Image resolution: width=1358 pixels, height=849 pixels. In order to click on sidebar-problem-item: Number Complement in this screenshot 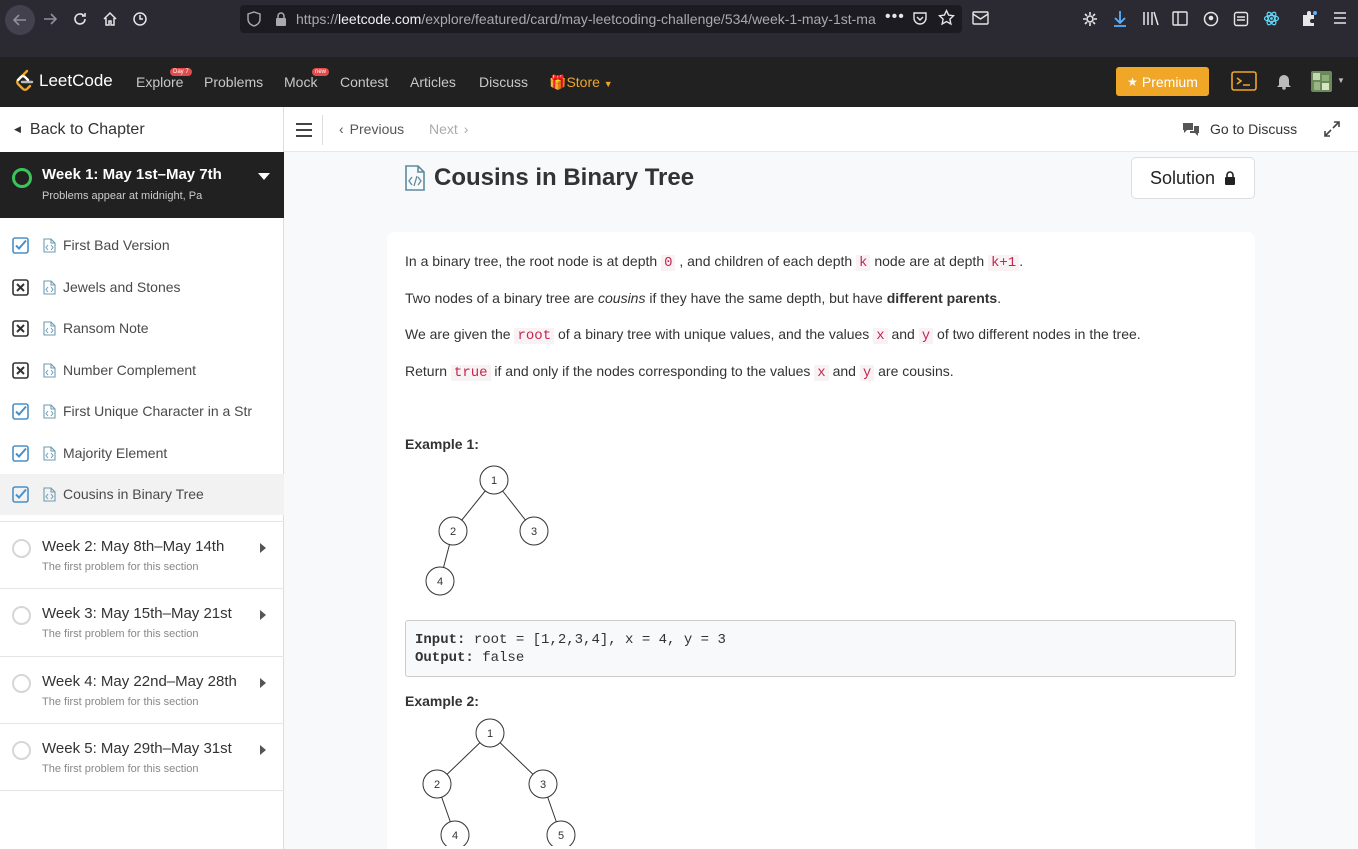, I will do `click(142, 370)`.